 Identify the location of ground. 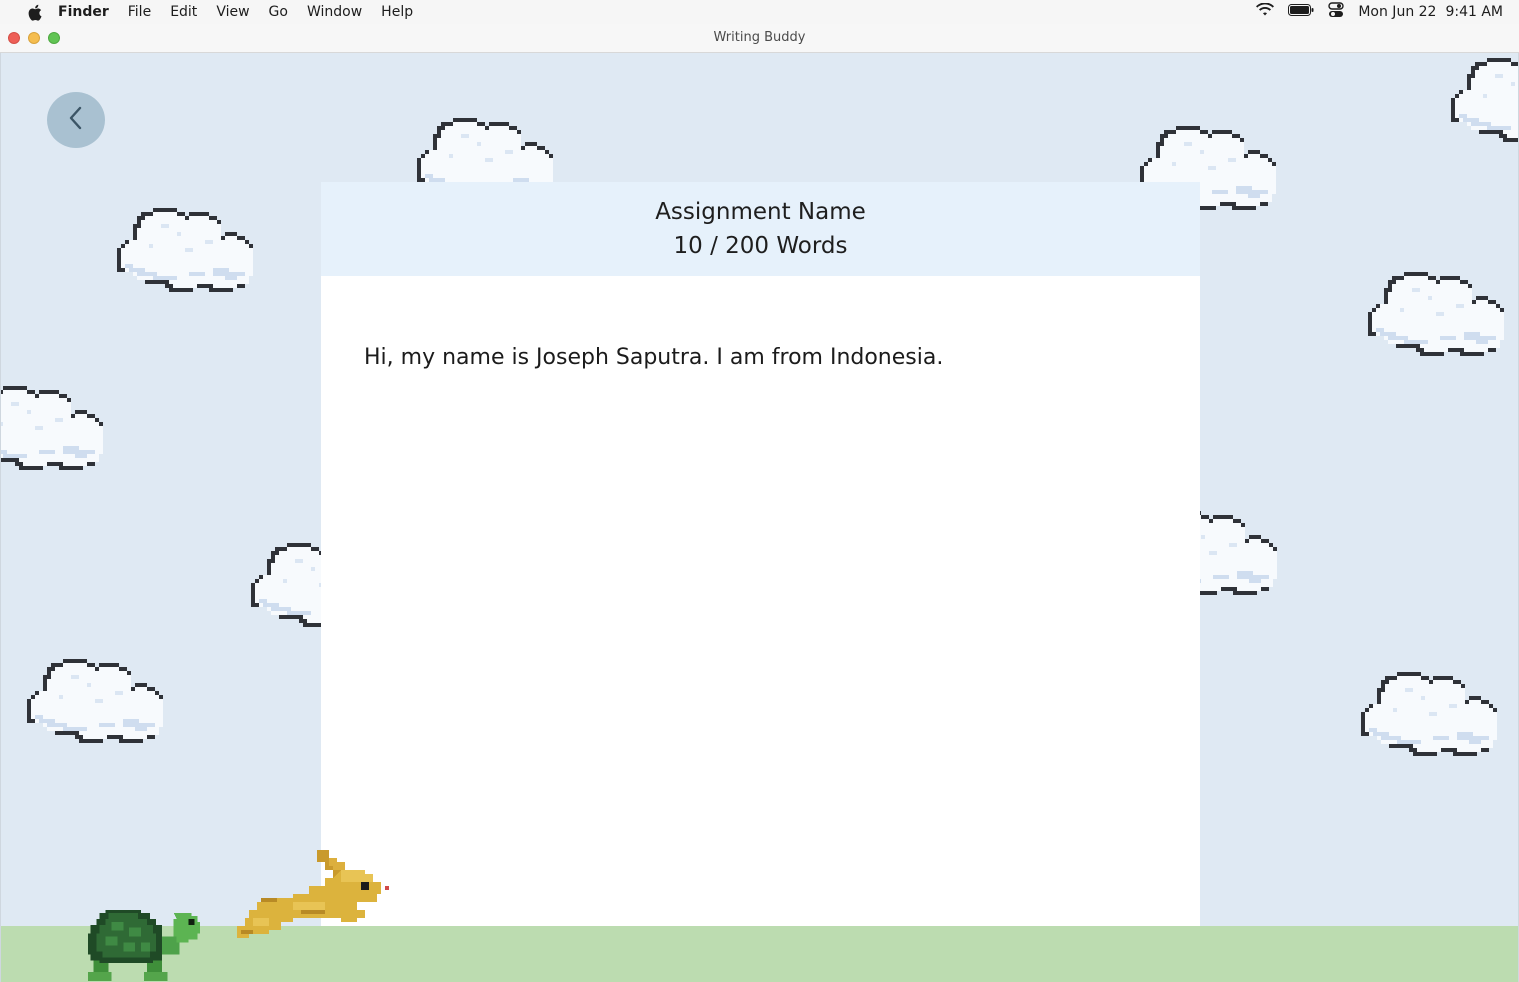
(759, 954).